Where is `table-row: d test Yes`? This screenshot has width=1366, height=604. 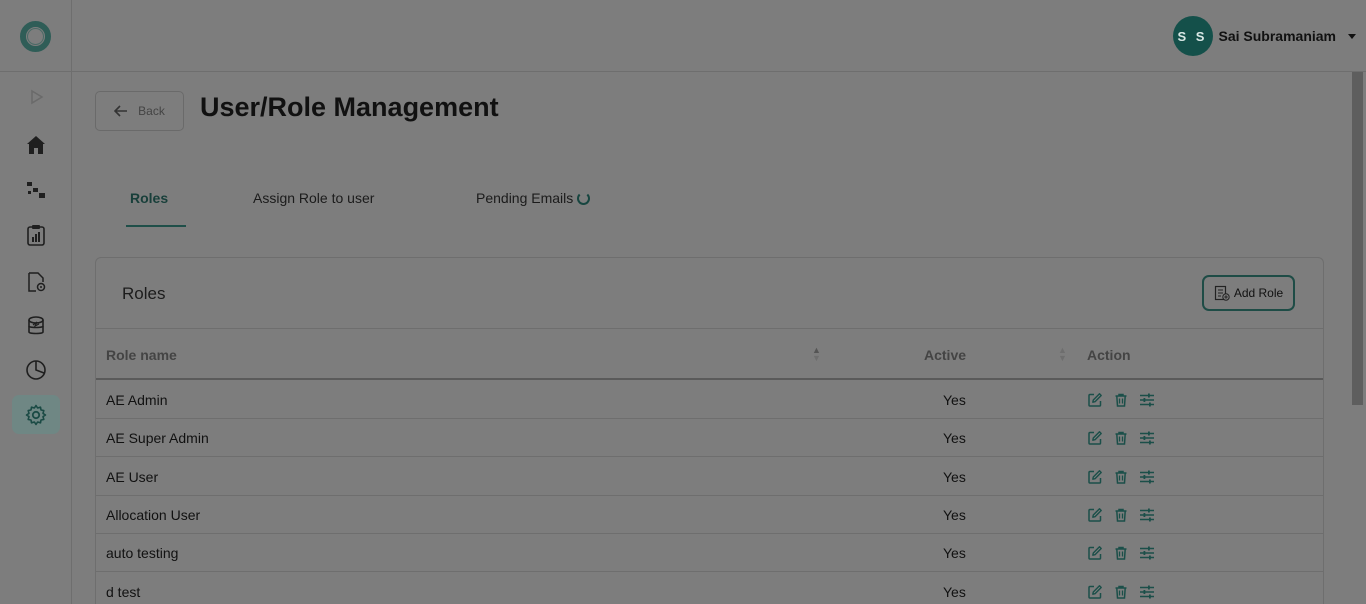 table-row: d test Yes is located at coordinates (709, 588).